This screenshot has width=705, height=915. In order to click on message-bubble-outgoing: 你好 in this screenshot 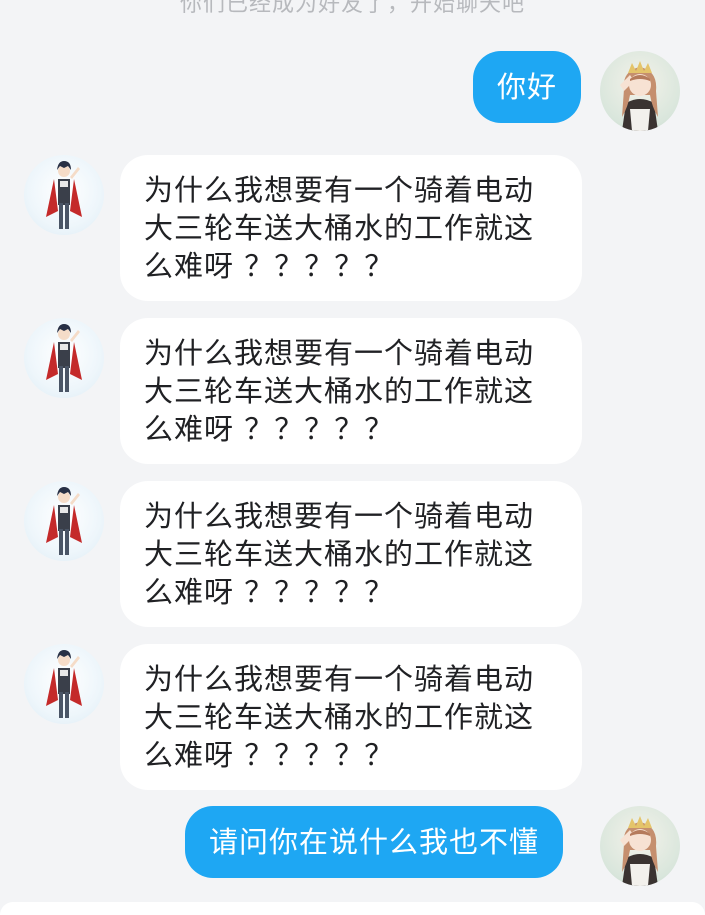, I will do `click(527, 87)`.